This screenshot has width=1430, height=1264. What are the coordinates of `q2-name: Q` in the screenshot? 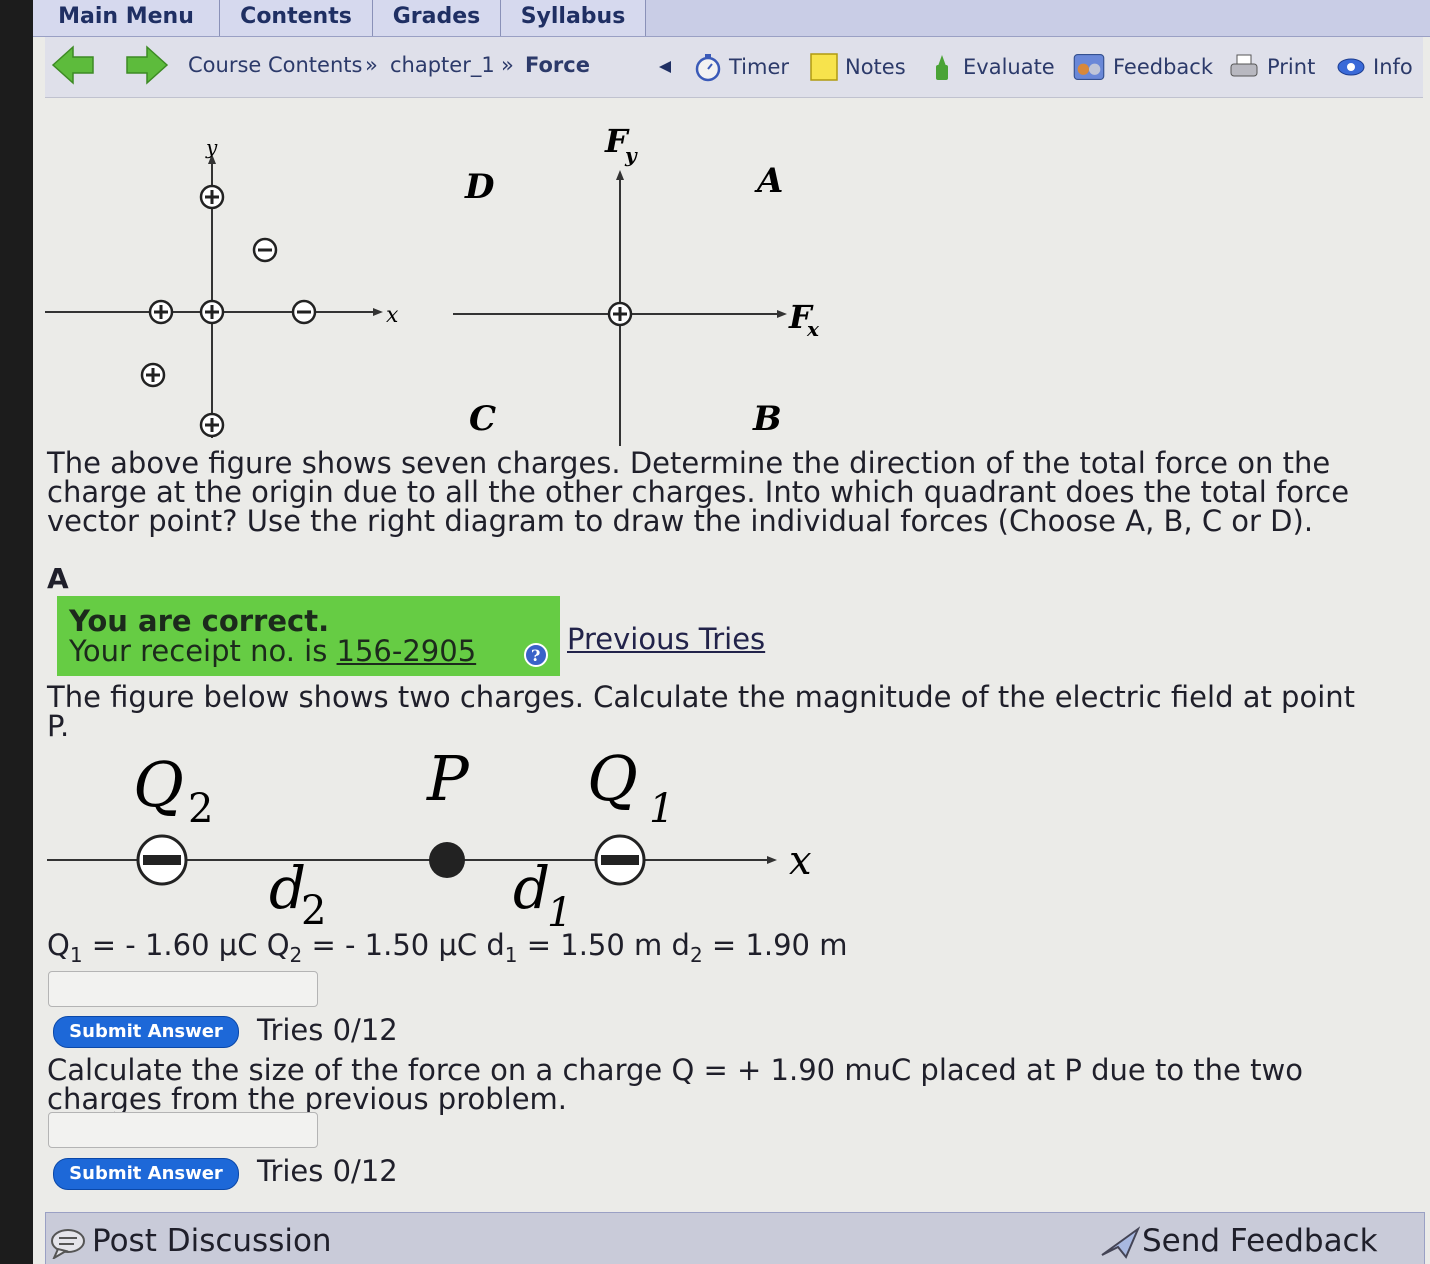 It's located at (278, 945).